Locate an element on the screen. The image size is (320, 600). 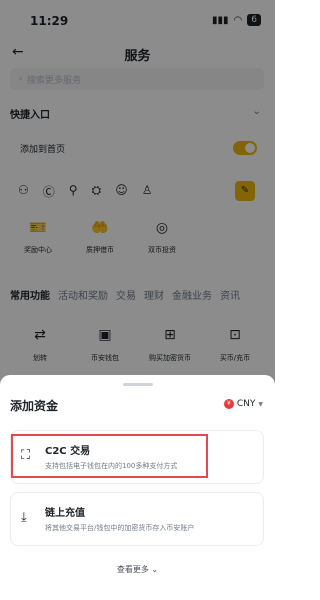
sheet-title: 添加资金 is located at coordinates (34, 406).